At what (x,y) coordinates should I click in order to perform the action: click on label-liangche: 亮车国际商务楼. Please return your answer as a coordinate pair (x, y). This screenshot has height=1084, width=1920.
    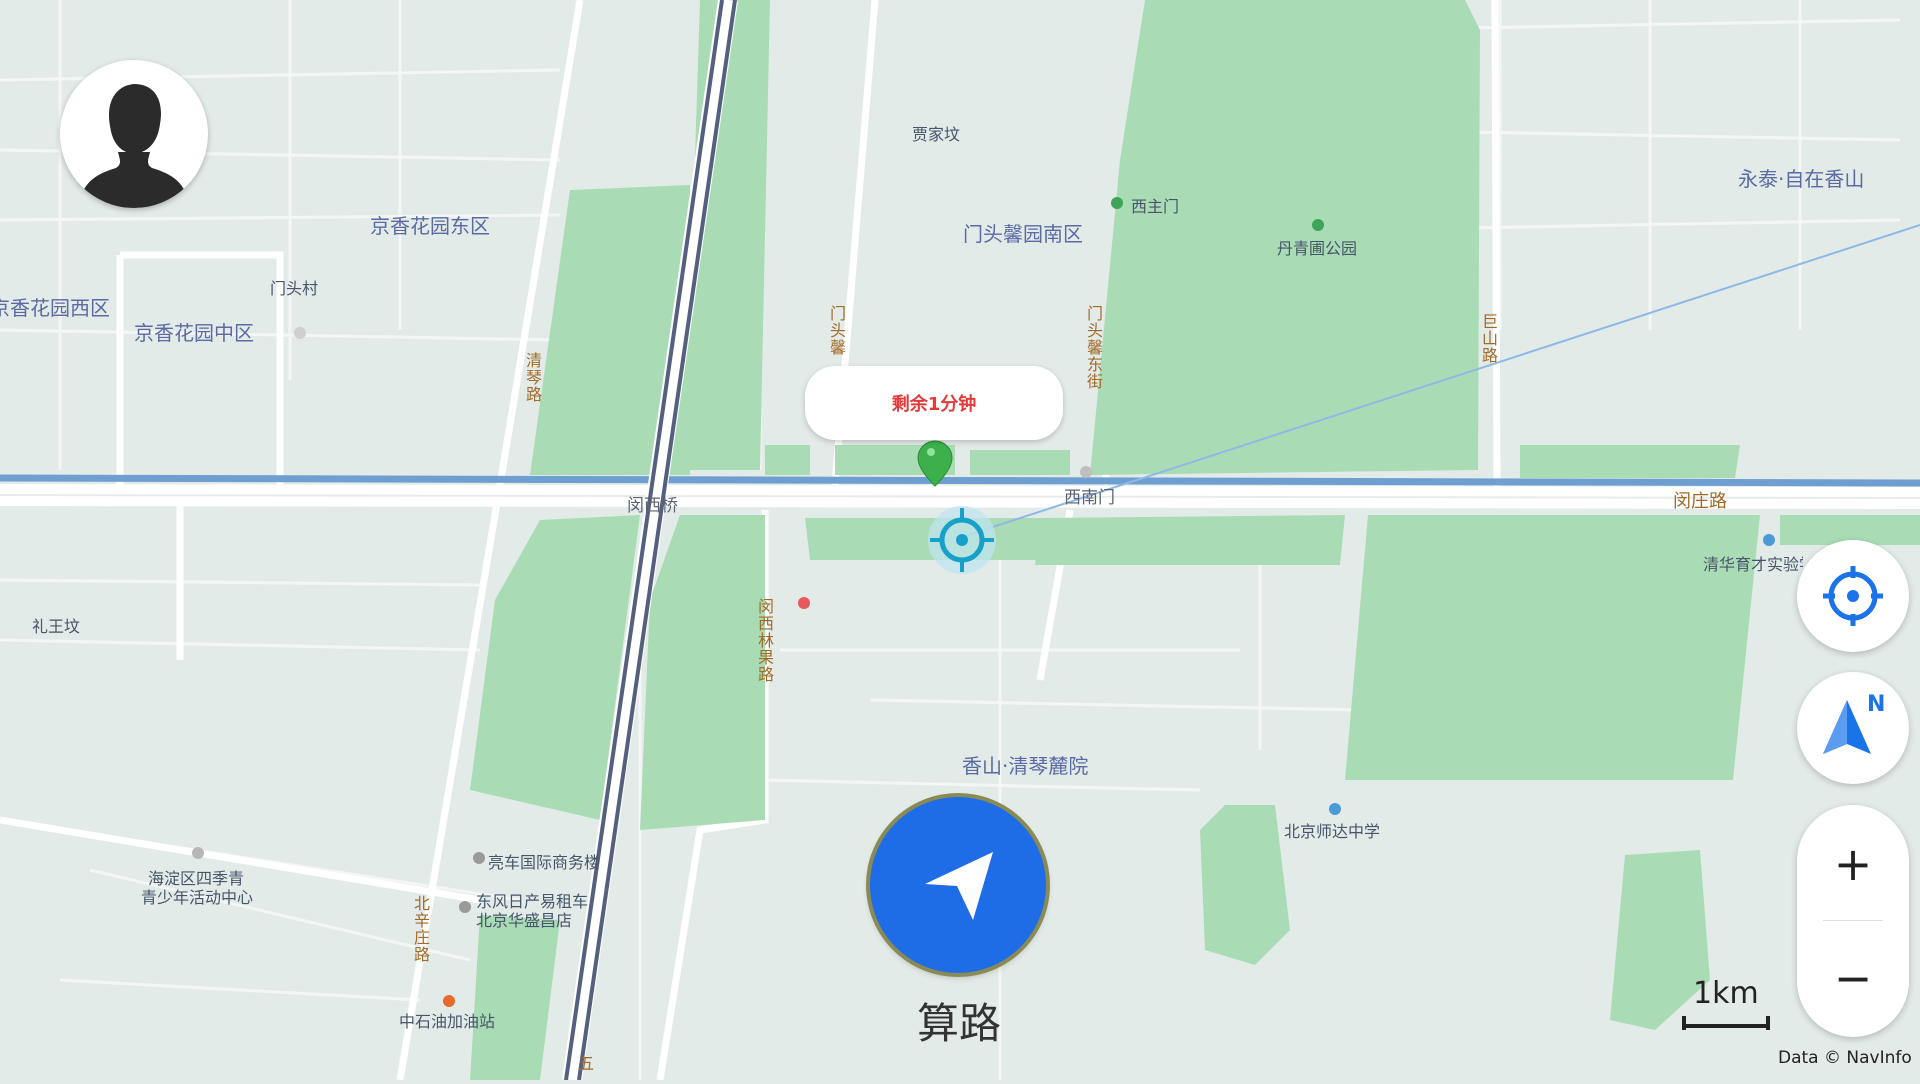
    Looking at the image, I should click on (544, 862).